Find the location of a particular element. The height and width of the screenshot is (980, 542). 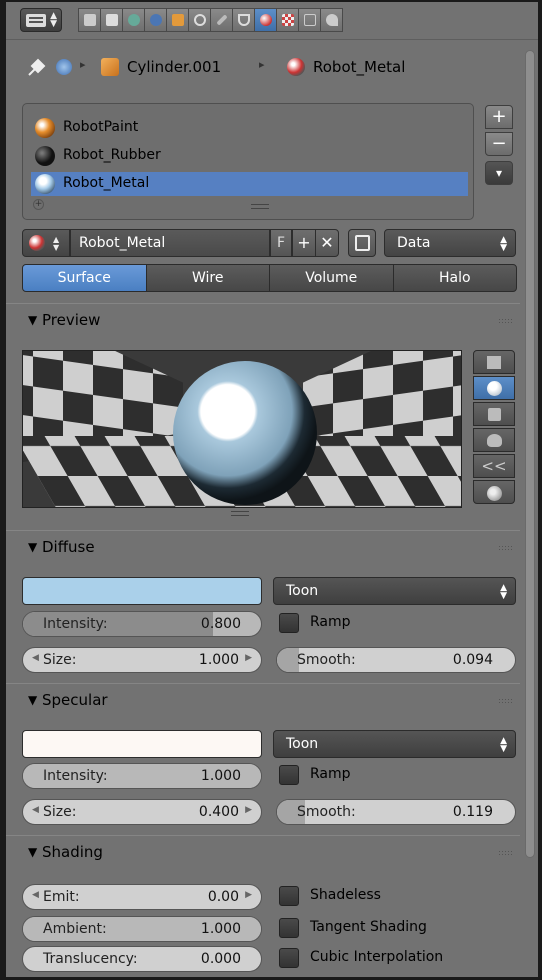

properties-header: ▲ ▼ is located at coordinates (272, 21).